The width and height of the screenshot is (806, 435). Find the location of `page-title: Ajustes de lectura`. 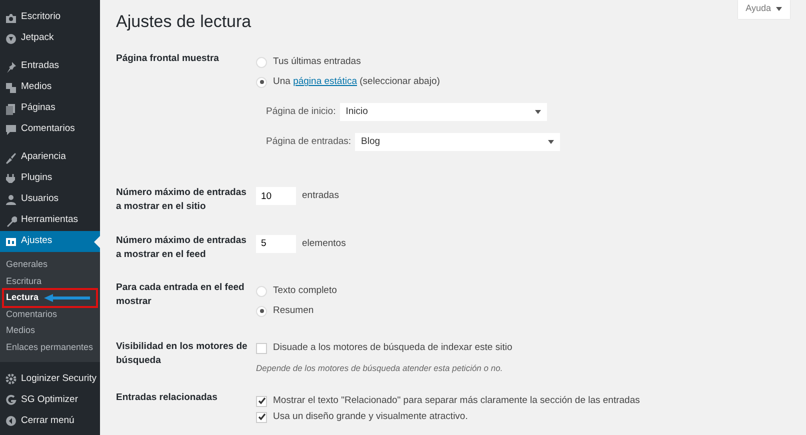

page-title: Ajustes de lectura is located at coordinates (184, 22).